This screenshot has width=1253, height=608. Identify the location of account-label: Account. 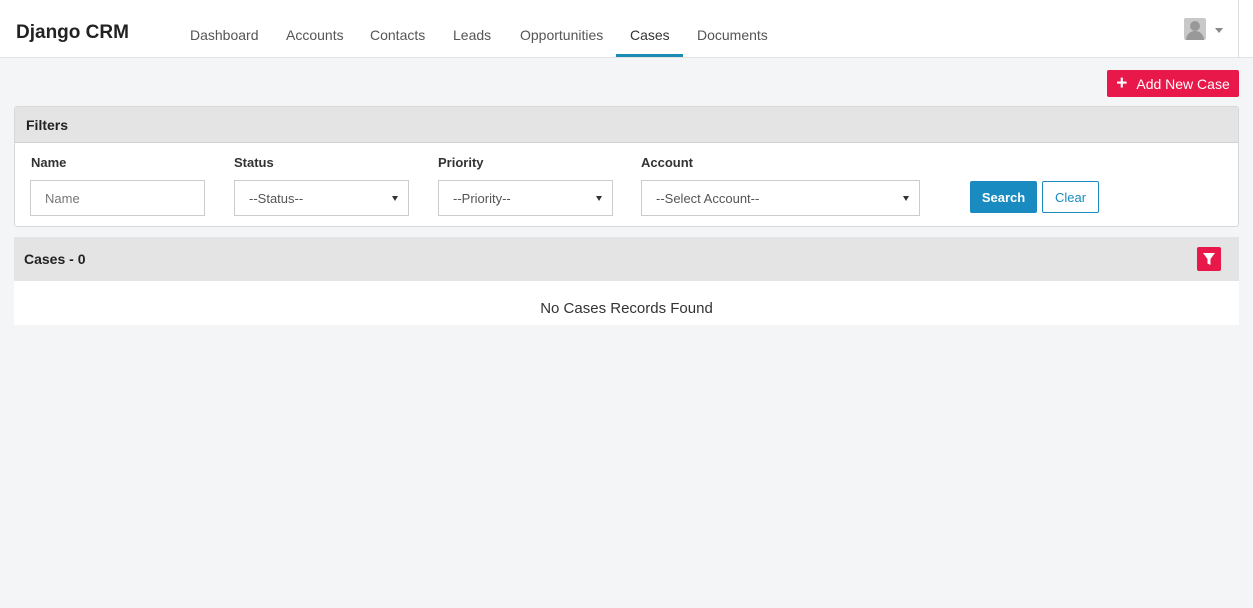
(667, 162).